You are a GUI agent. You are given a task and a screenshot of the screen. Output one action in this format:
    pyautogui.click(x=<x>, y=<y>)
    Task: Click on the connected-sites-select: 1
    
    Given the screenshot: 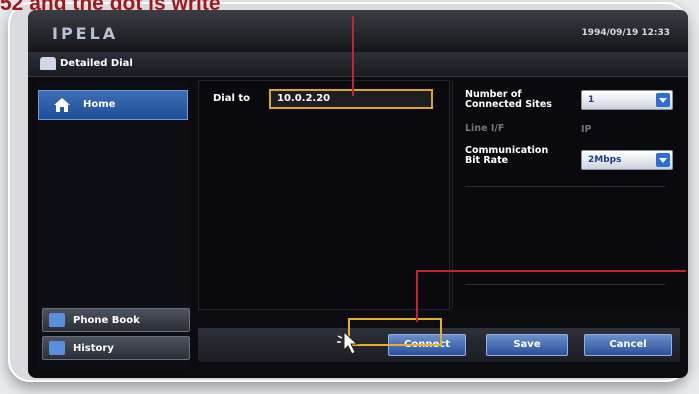 What is the action you would take?
    pyautogui.click(x=627, y=100)
    